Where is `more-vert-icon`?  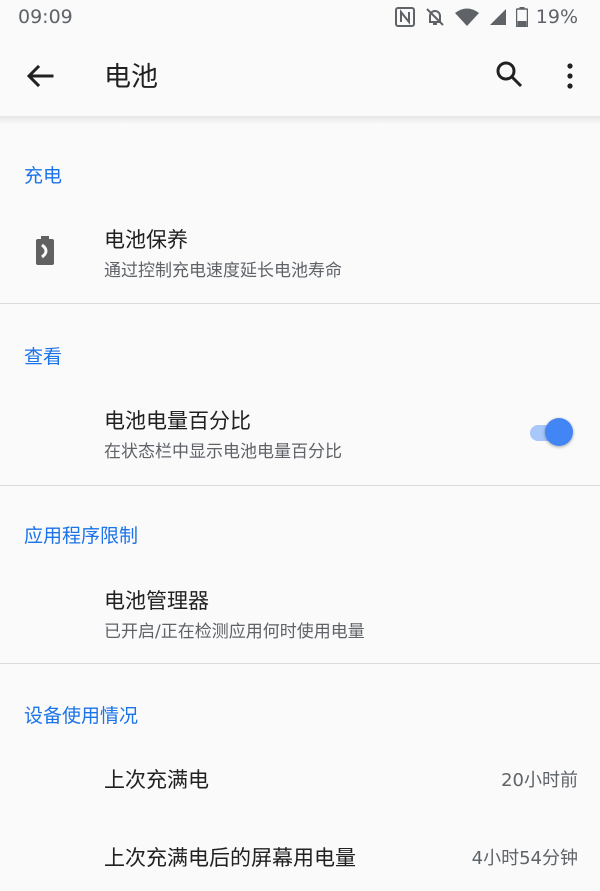 more-vert-icon is located at coordinates (570, 76).